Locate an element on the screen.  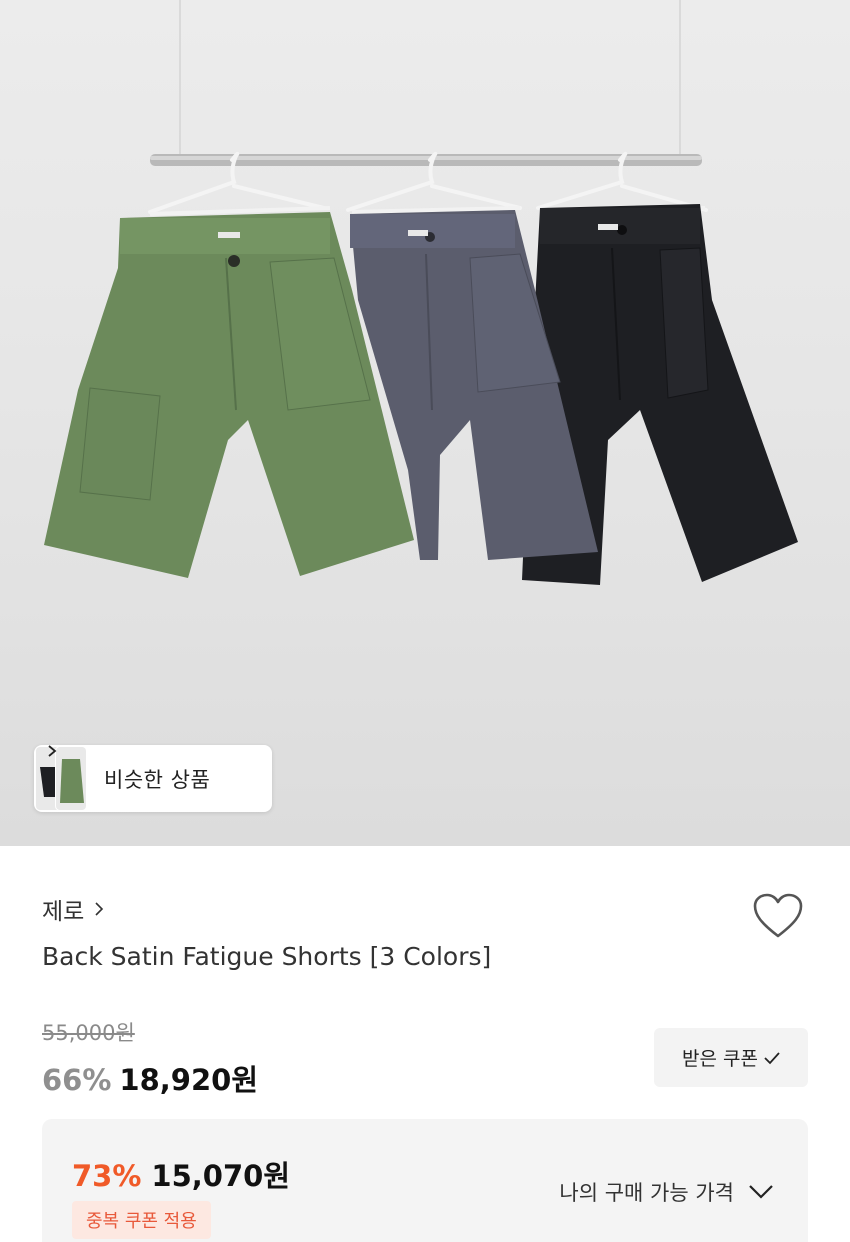
original-price: 55,000원 is located at coordinates (88, 1033).